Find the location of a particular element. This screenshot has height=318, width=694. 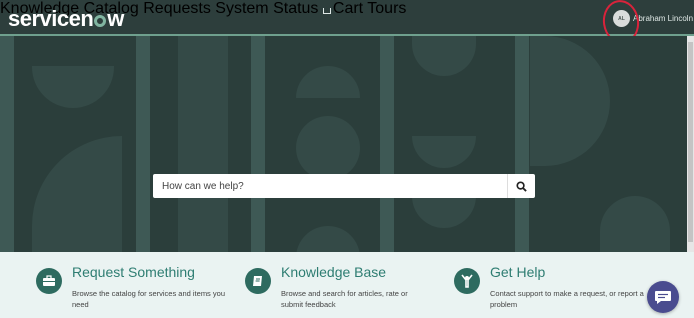

card-title: Knowledge Base is located at coordinates (333, 272).